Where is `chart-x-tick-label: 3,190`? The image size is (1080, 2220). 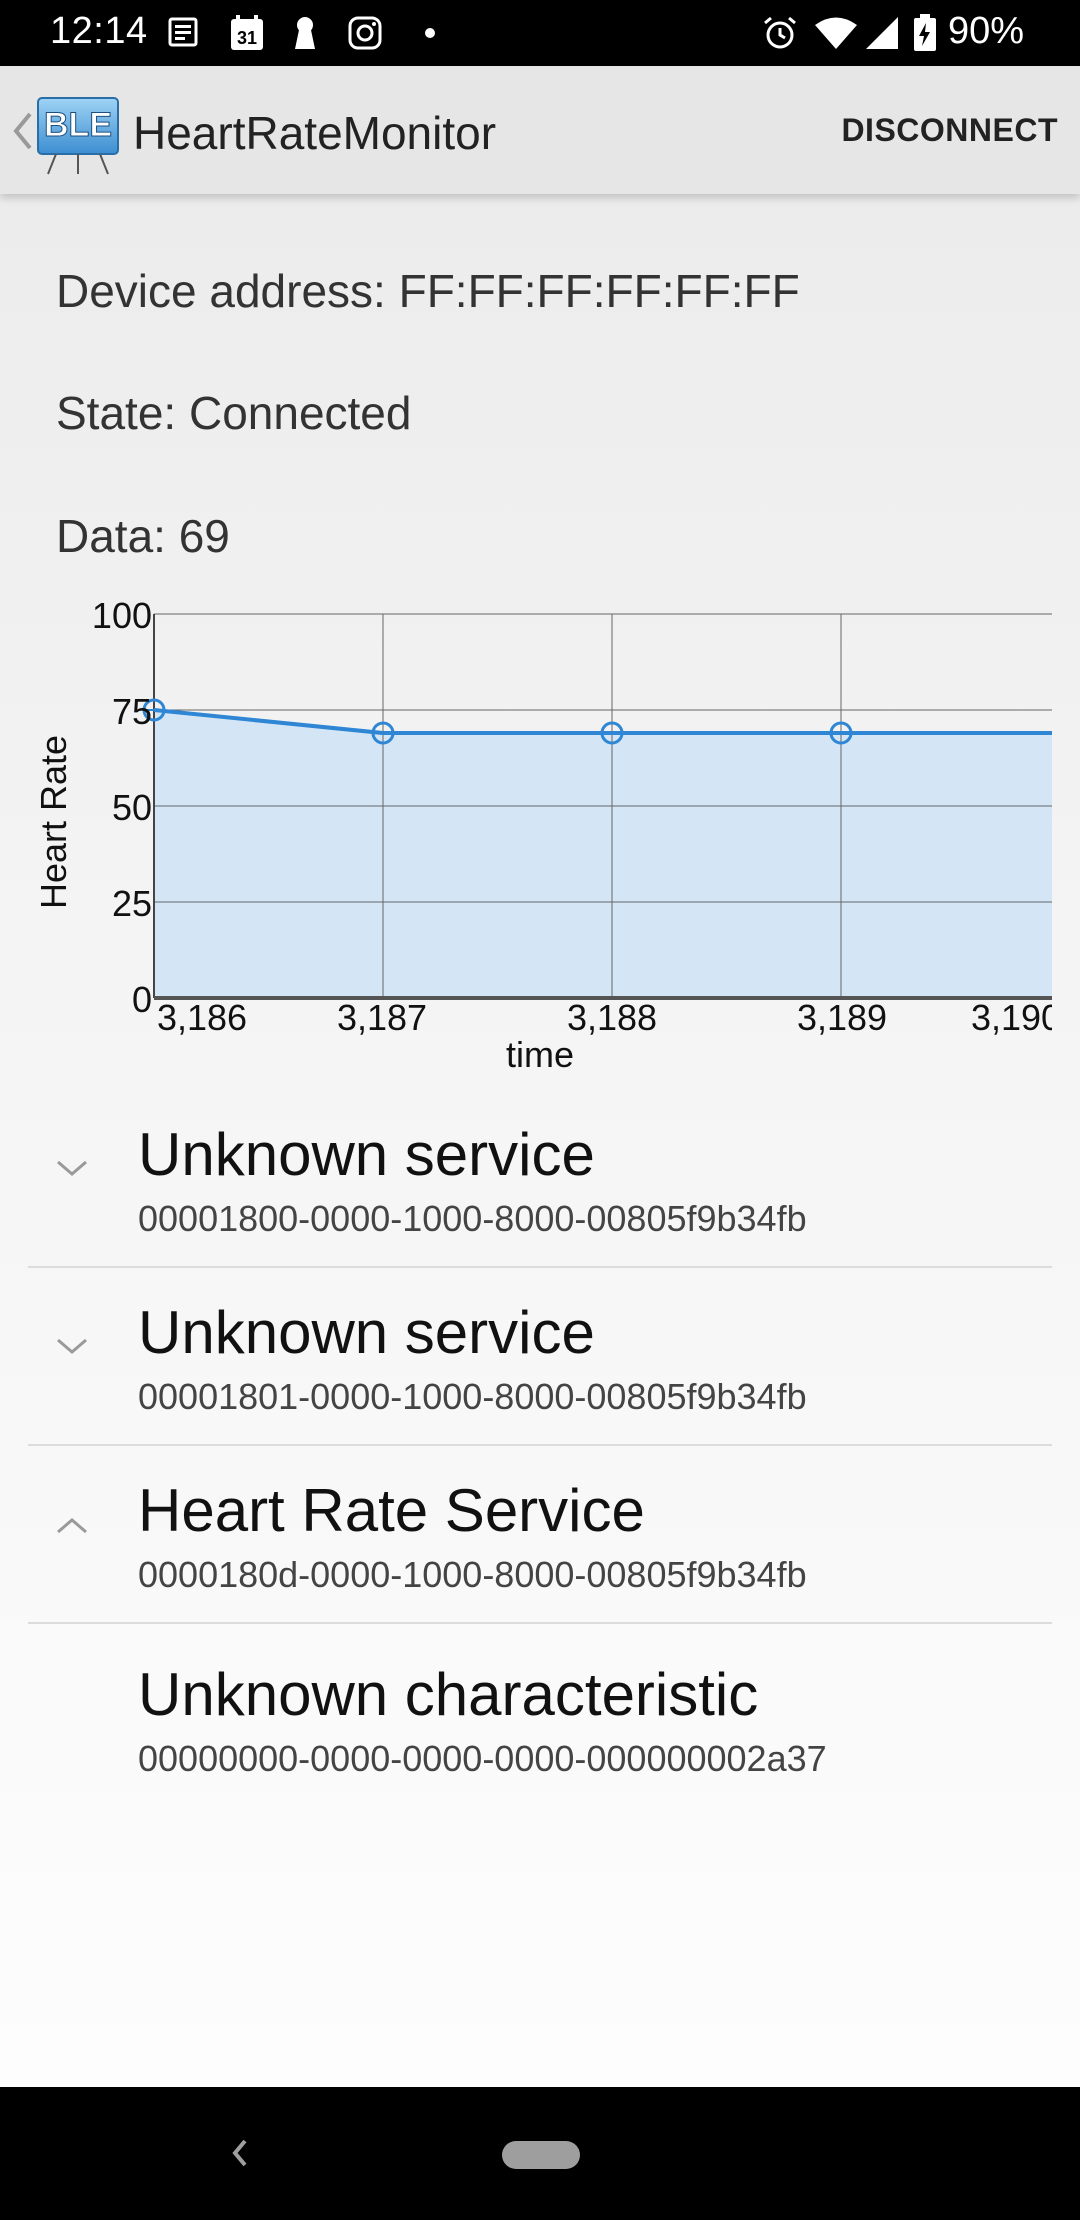
chart-x-tick-label: 3,190 is located at coordinates (1016, 1017).